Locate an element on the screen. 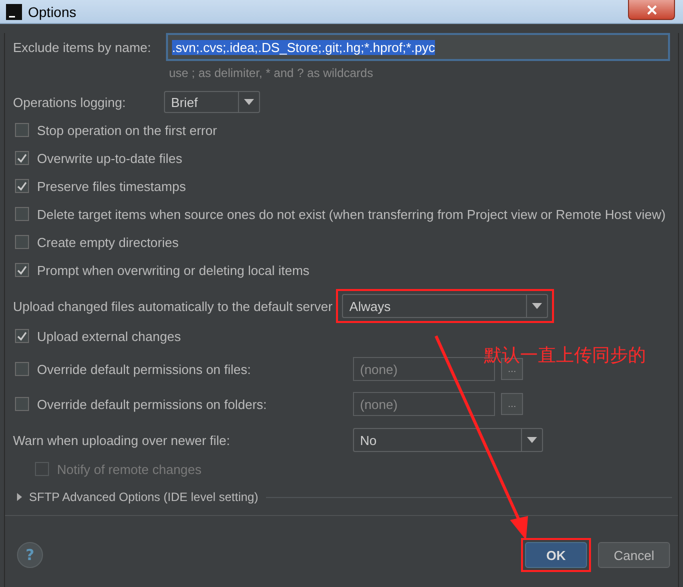 Image resolution: width=683 pixels, height=587 pixels. input-field: .svn;.cvs;.idea;.DS_Store;.git;.hg;*.hprof;*.pyc is located at coordinates (418, 47).